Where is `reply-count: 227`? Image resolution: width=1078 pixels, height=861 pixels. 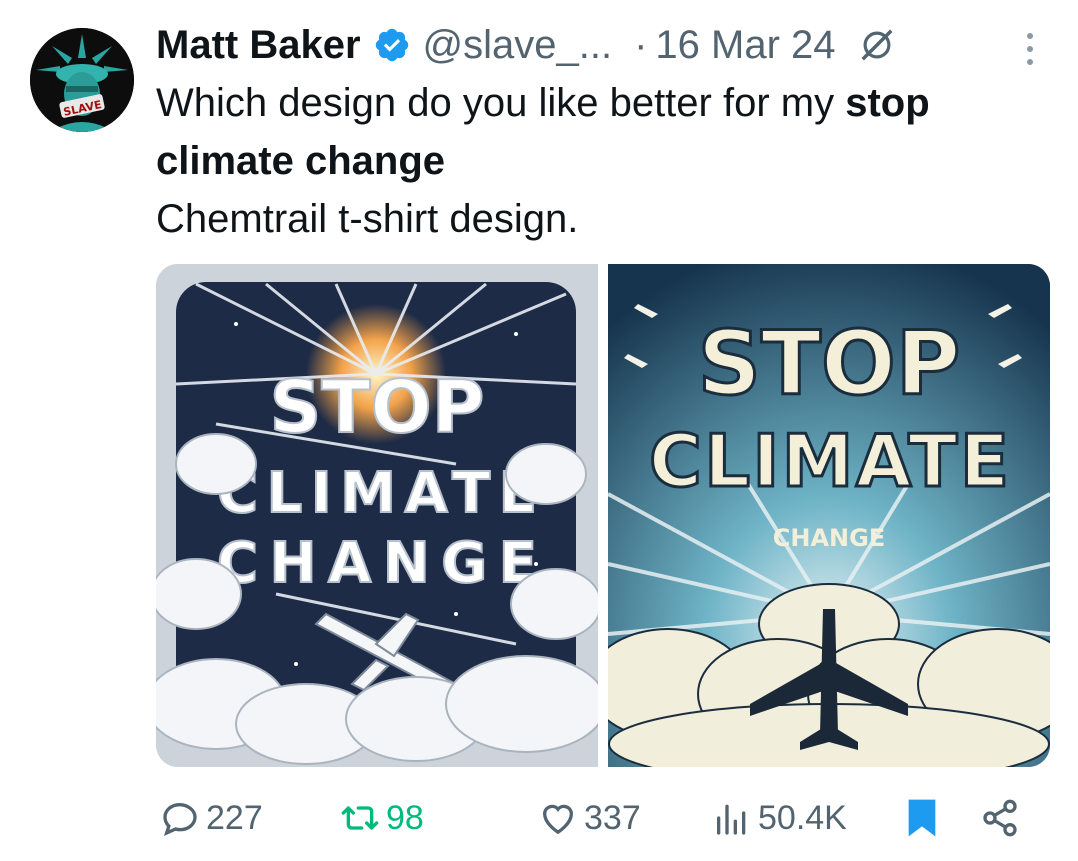 reply-count: 227 is located at coordinates (234, 817).